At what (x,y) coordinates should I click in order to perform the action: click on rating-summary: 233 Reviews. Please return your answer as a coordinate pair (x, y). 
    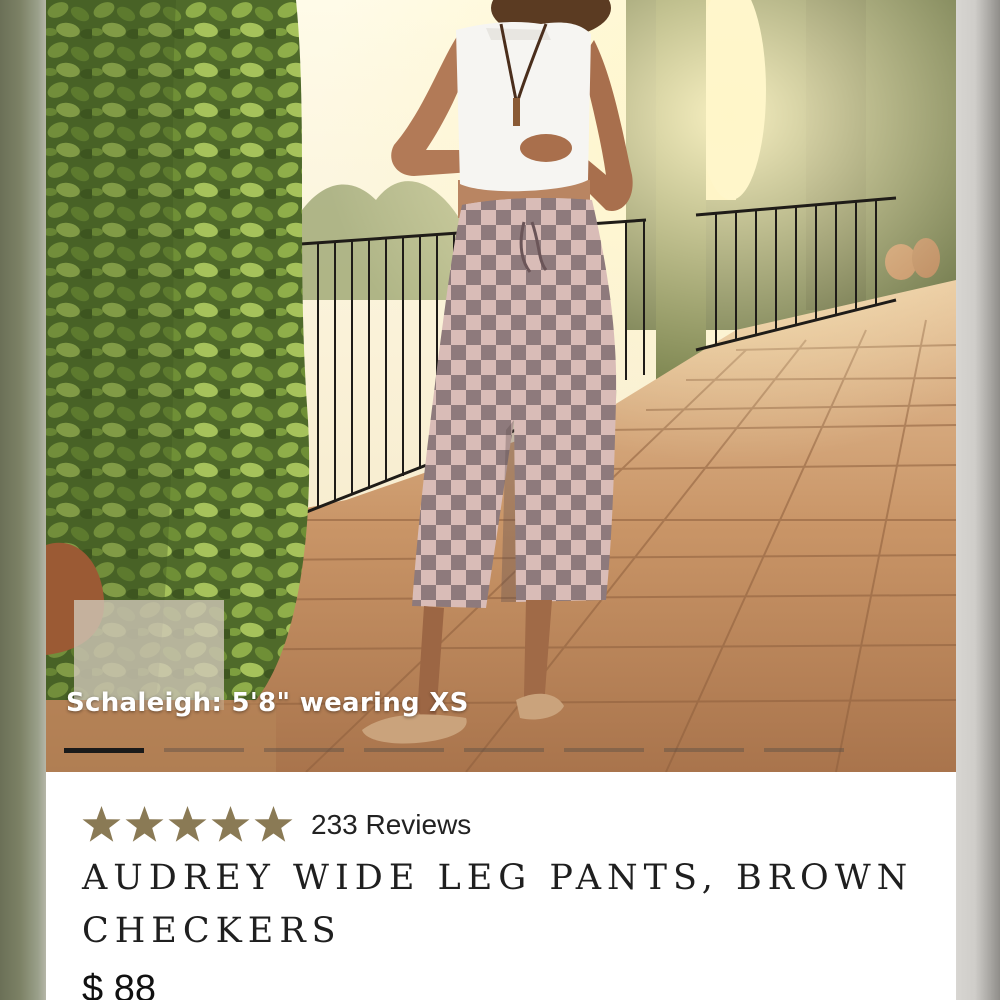
    Looking at the image, I should click on (276, 824).